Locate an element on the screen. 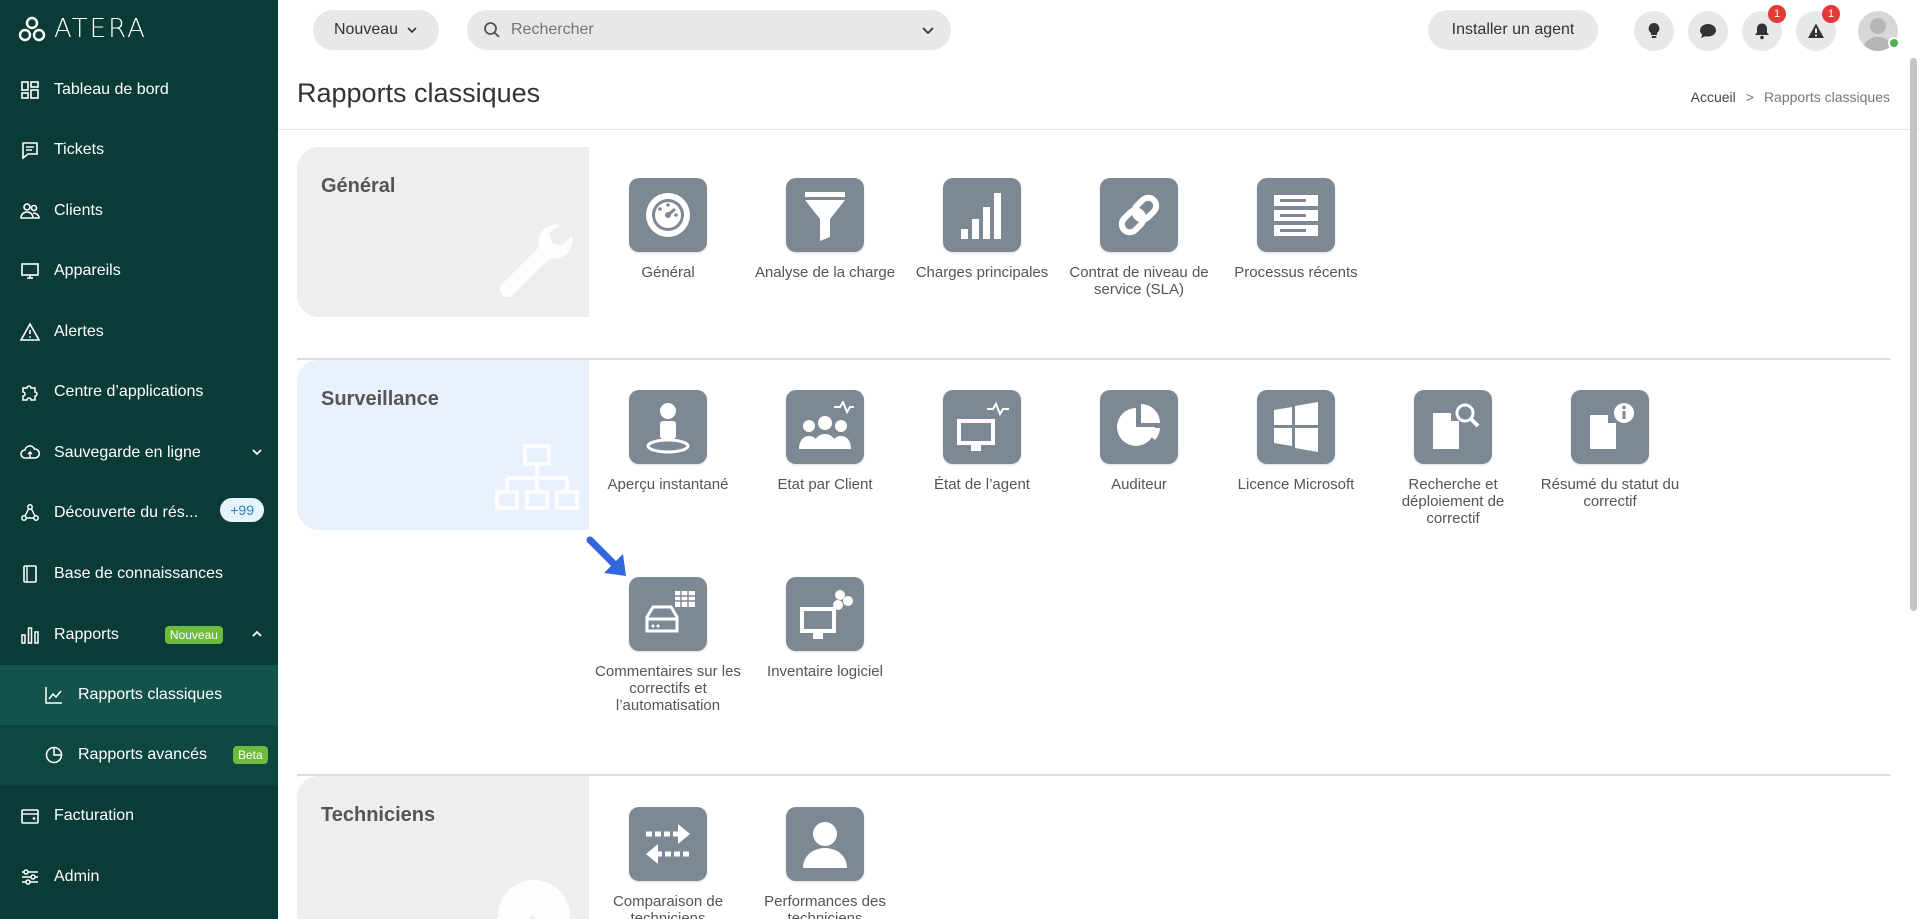 The height and width of the screenshot is (919, 1920). report-tile-recent-processes: Processus récents is located at coordinates (1296, 229).